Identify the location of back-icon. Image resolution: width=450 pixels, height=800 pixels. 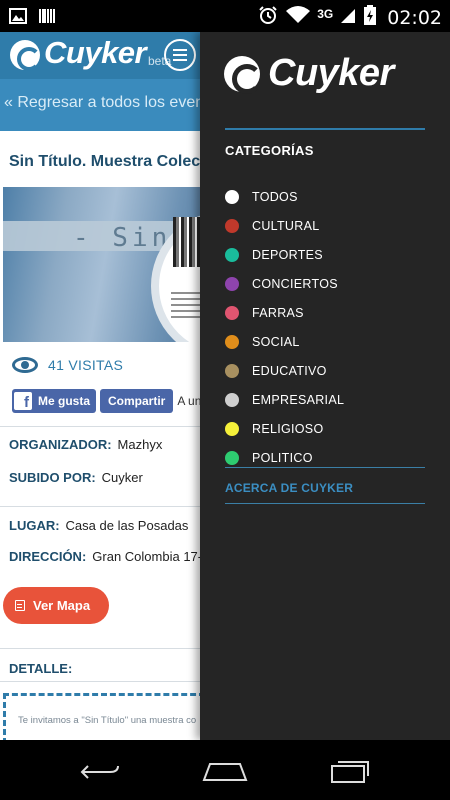
(100, 772).